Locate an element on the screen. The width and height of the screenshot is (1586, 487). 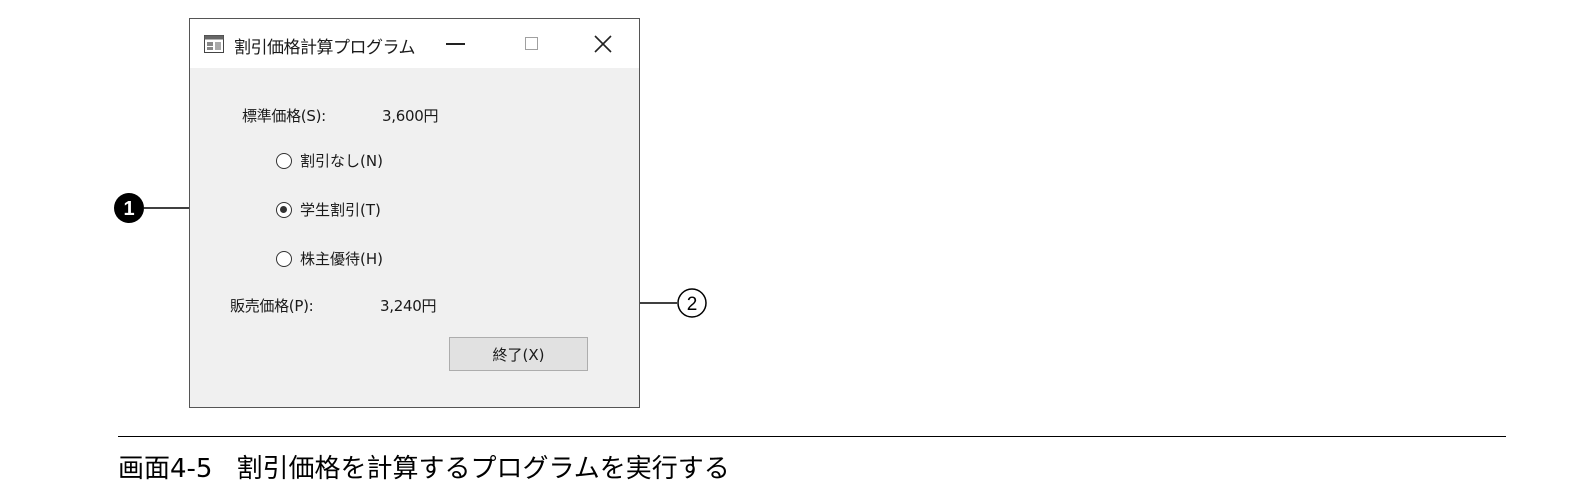
sale-price-value: 3,240円 is located at coordinates (408, 306).